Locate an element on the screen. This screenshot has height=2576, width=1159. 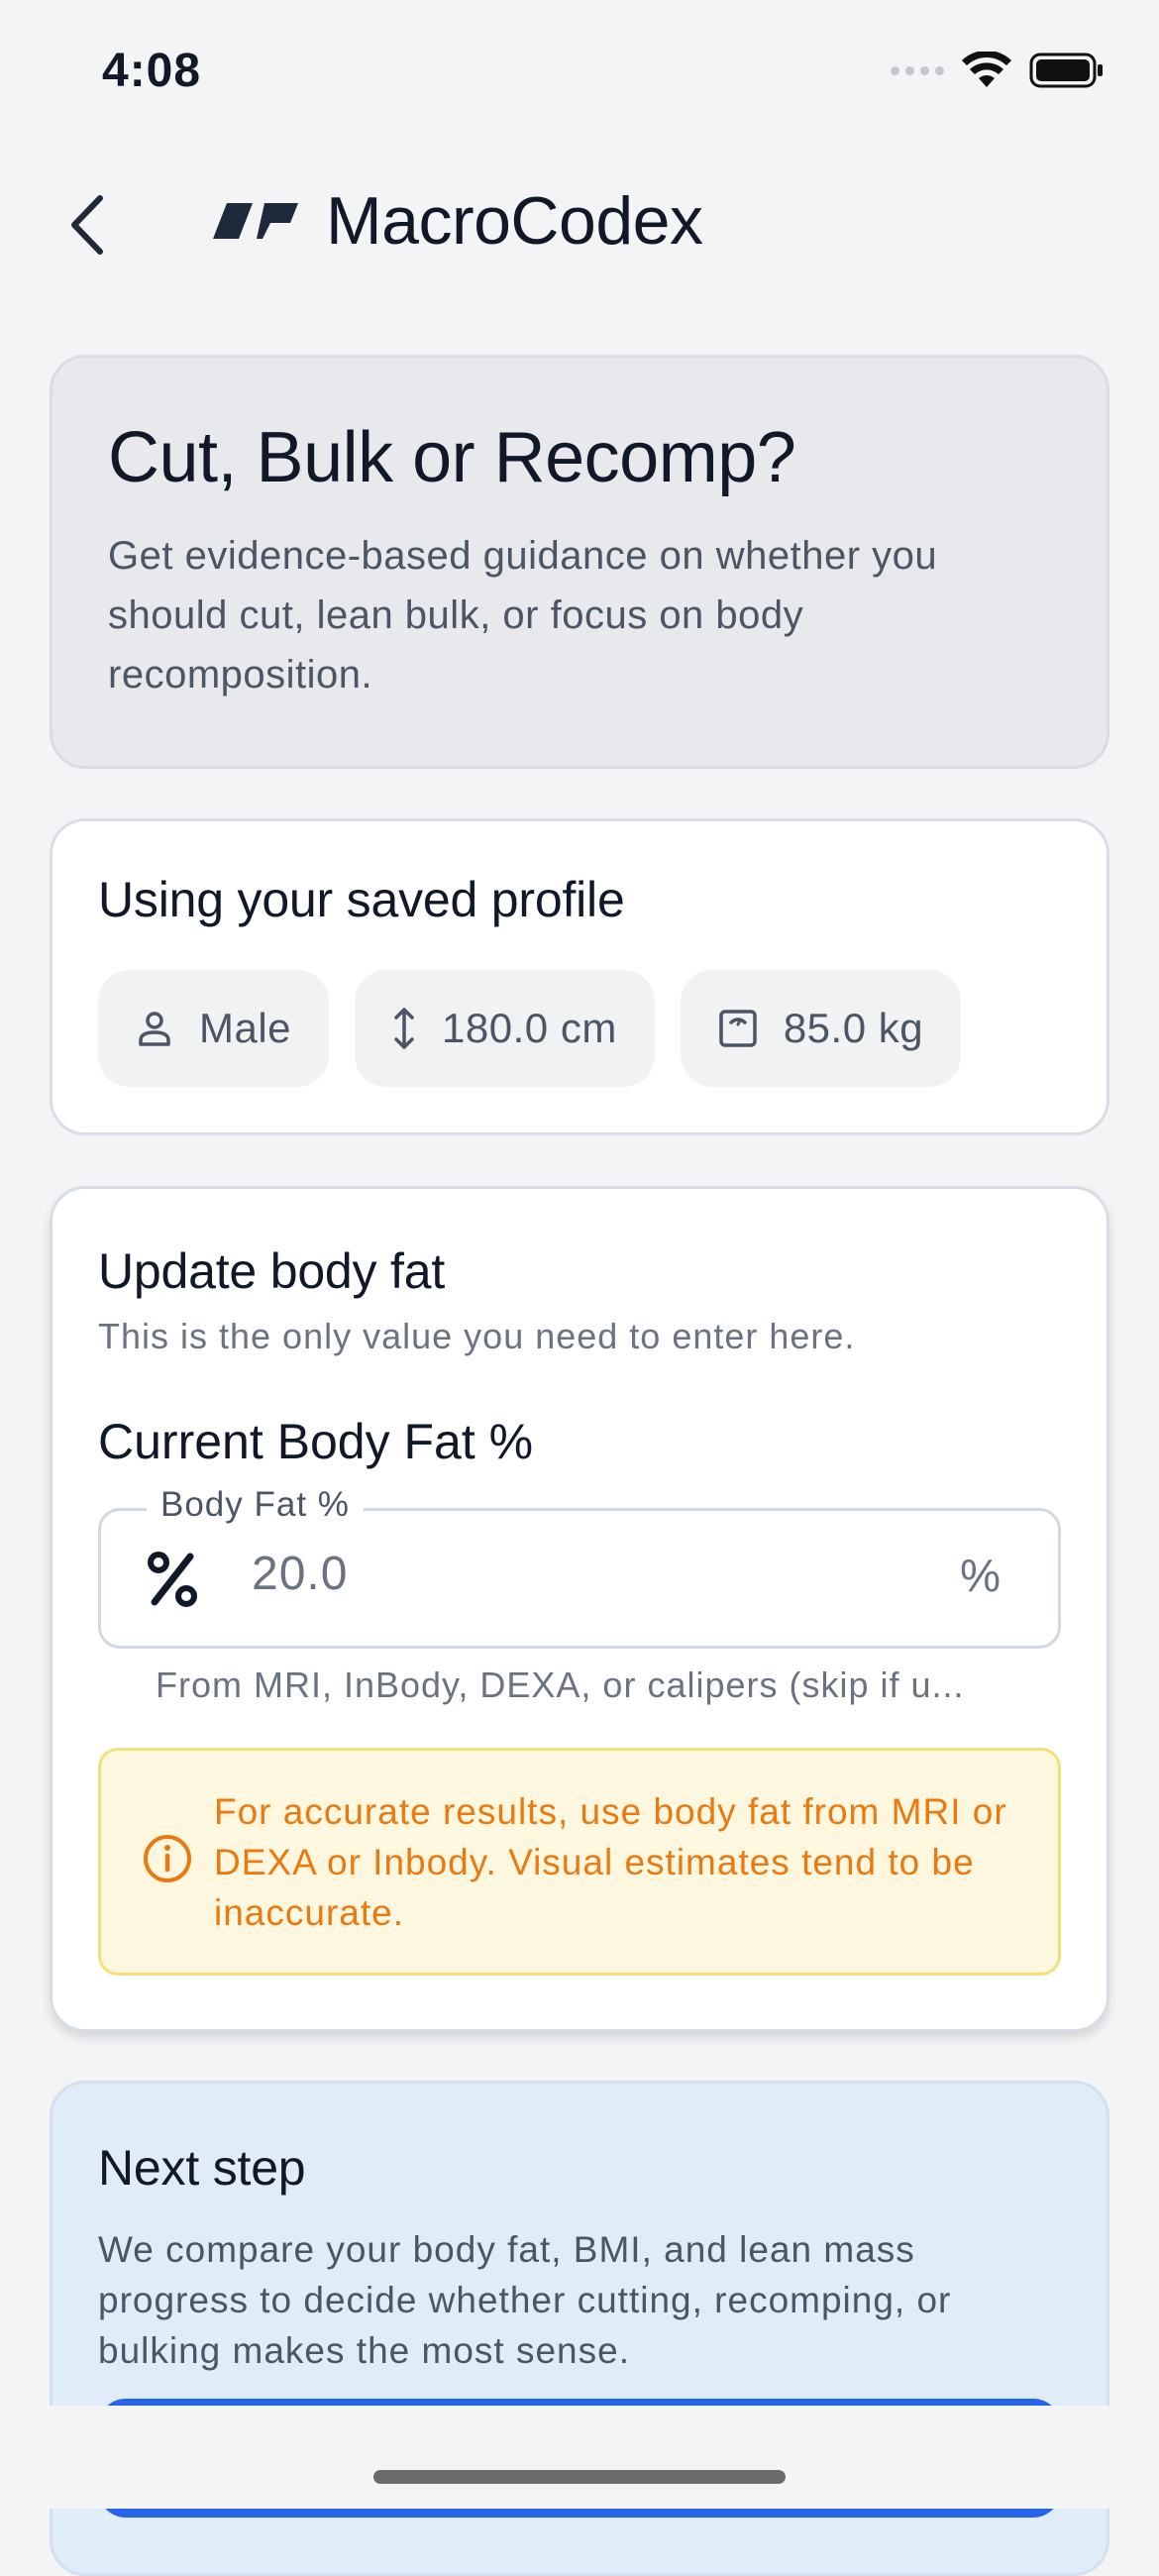
sex-chip: Male is located at coordinates (214, 1028).